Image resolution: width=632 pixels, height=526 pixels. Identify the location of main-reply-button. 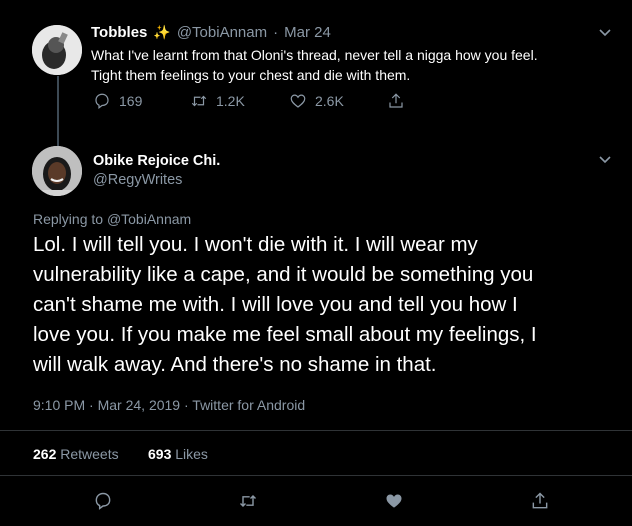
(103, 503).